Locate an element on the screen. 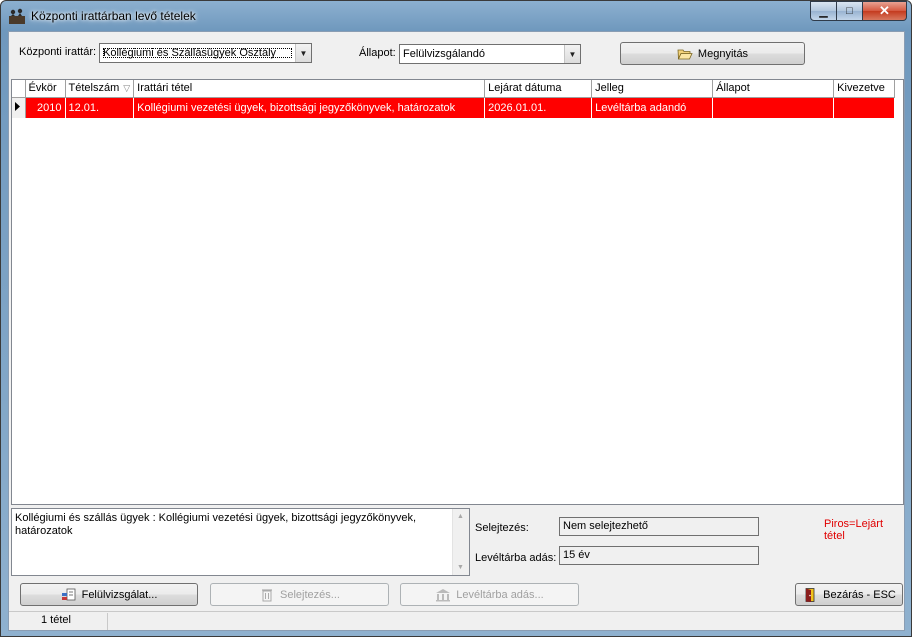 The image size is (912, 637). expired-legend: Piros=Lejárt tétel is located at coordinates (854, 530).